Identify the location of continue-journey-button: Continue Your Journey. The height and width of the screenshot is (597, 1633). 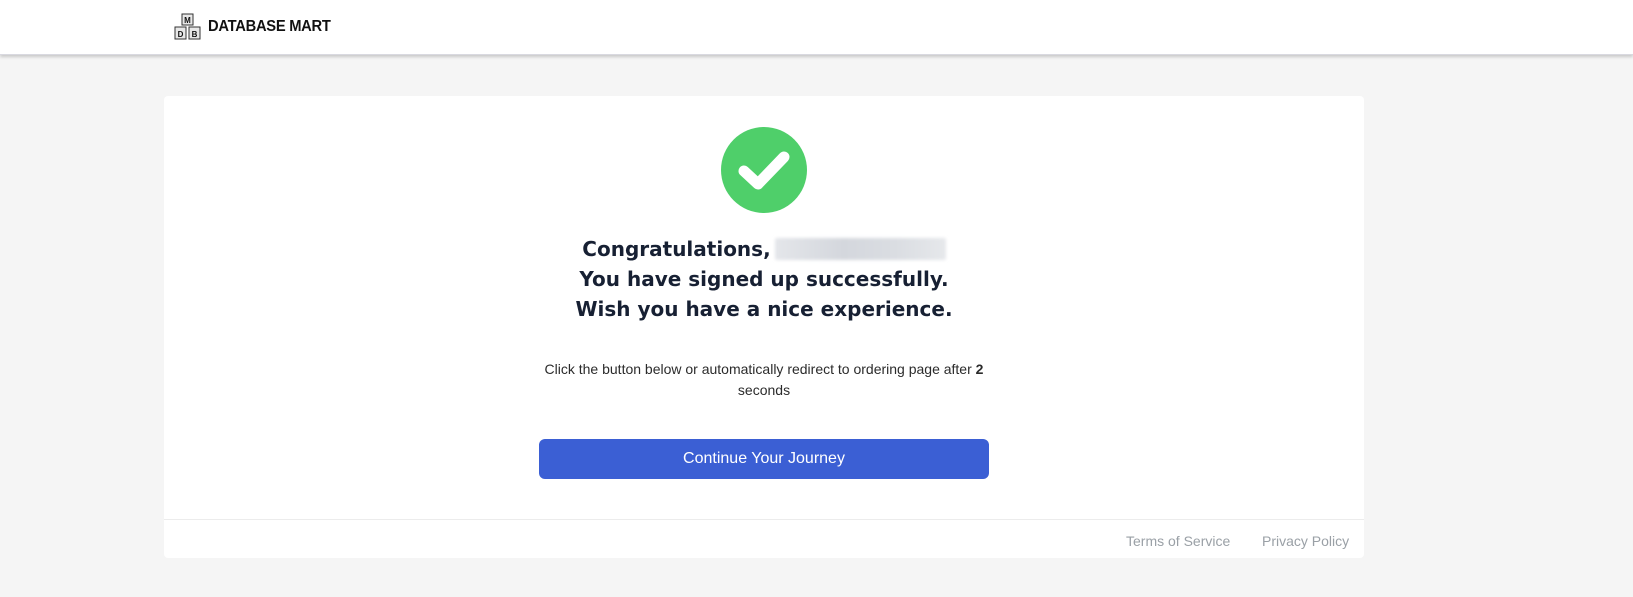
(764, 459).